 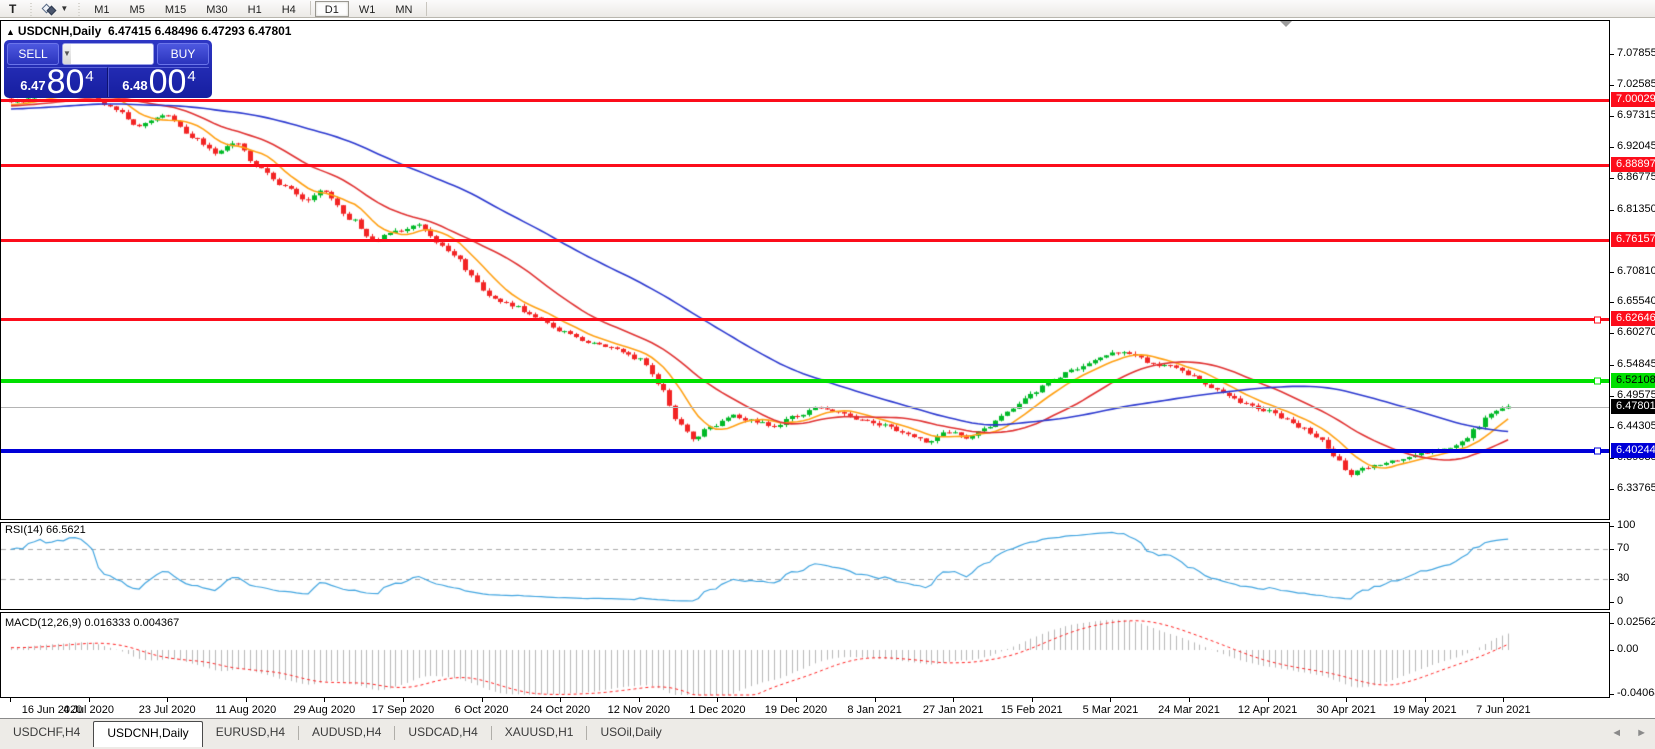 What do you see at coordinates (1623, 547) in the screenshot?
I see `rsi-axis-label: 70` at bounding box center [1623, 547].